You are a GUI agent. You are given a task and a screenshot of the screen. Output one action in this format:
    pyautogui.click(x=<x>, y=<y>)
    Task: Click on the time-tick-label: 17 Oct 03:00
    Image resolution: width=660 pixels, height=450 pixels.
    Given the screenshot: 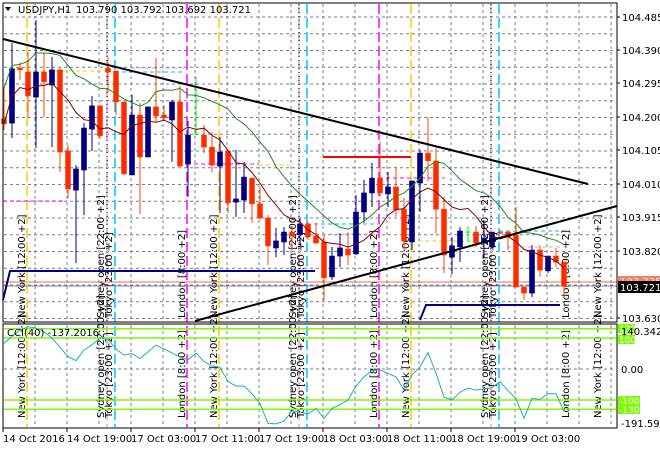 What is the action you would take?
    pyautogui.click(x=163, y=439)
    